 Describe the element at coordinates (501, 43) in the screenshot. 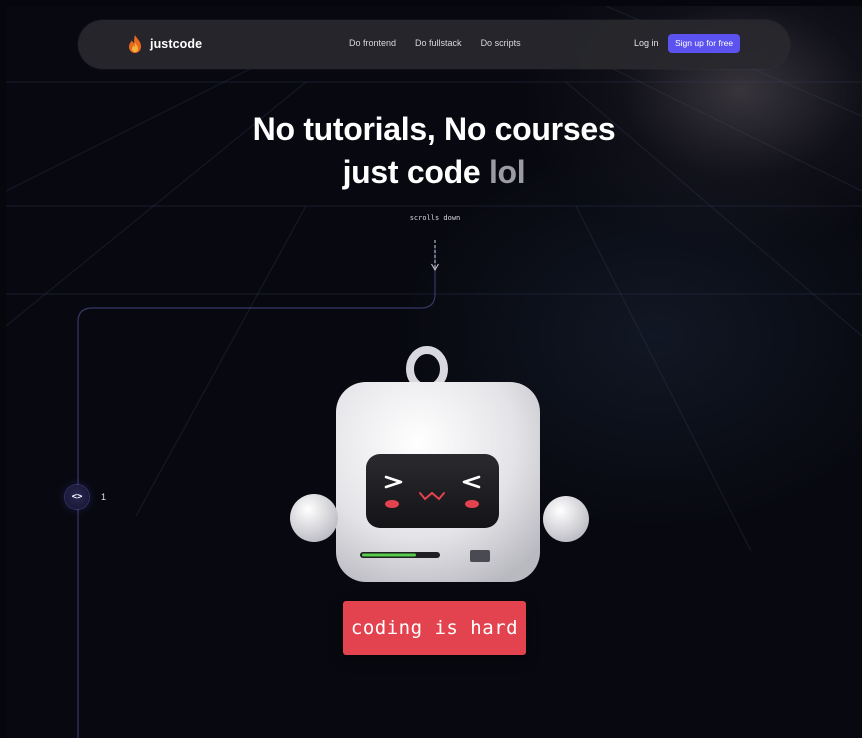

I see `nav-link-scripts: Do scripts` at that location.